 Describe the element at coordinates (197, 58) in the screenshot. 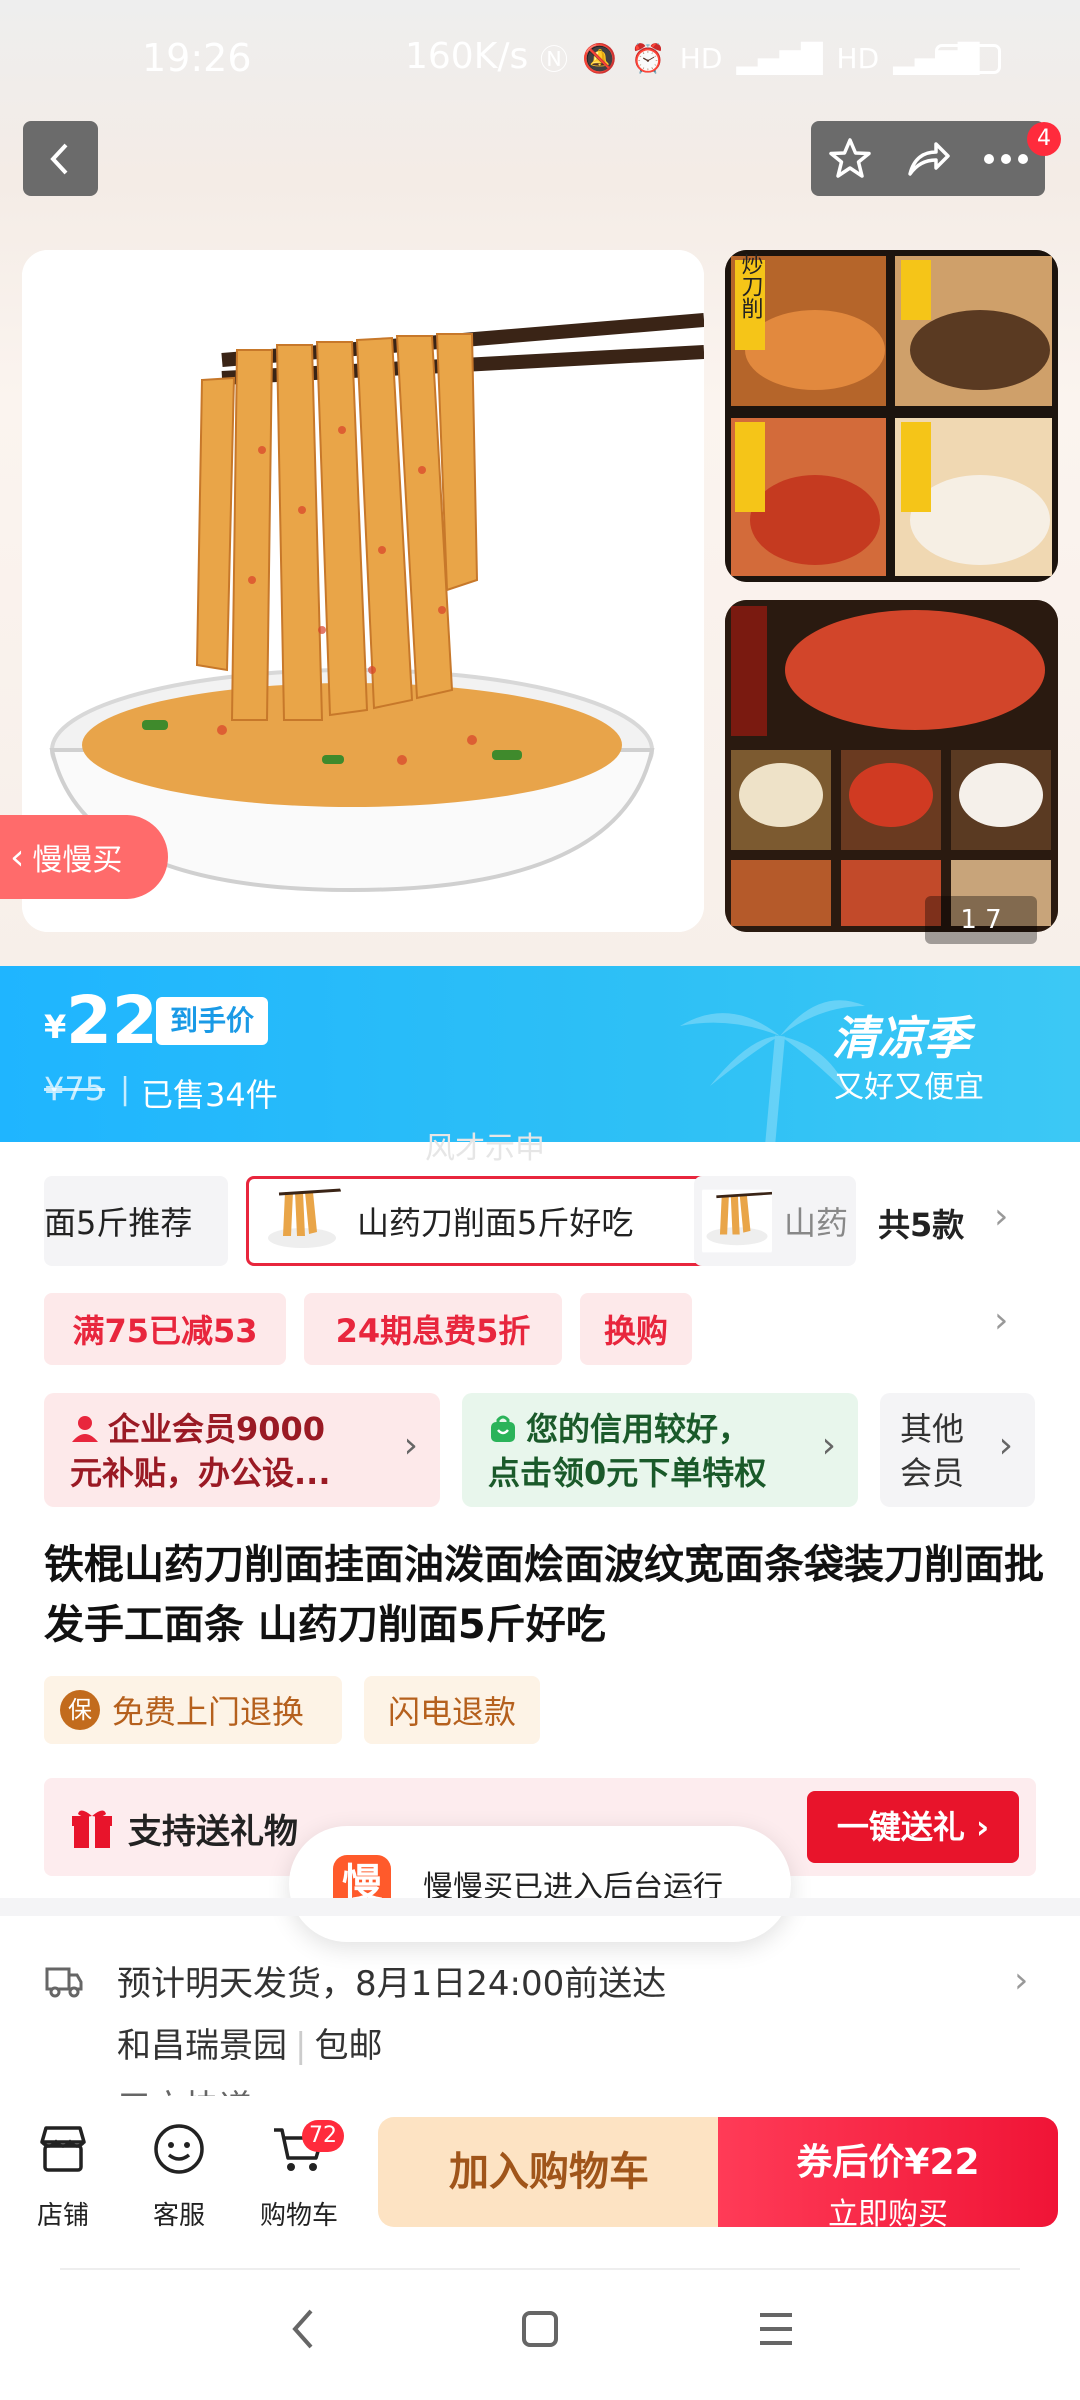

I see `status-time: 19:26` at that location.